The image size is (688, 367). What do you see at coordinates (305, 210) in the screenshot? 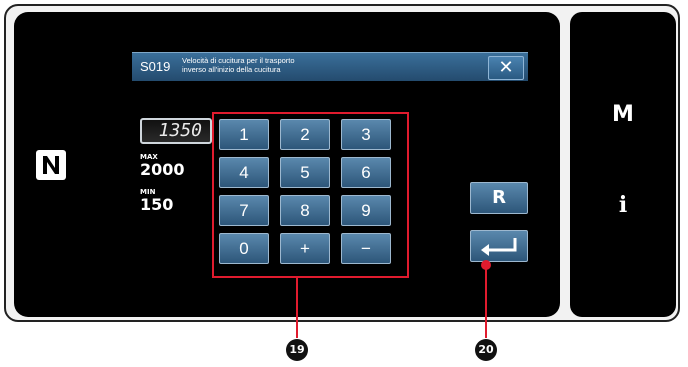
I see `key-8: 8` at bounding box center [305, 210].